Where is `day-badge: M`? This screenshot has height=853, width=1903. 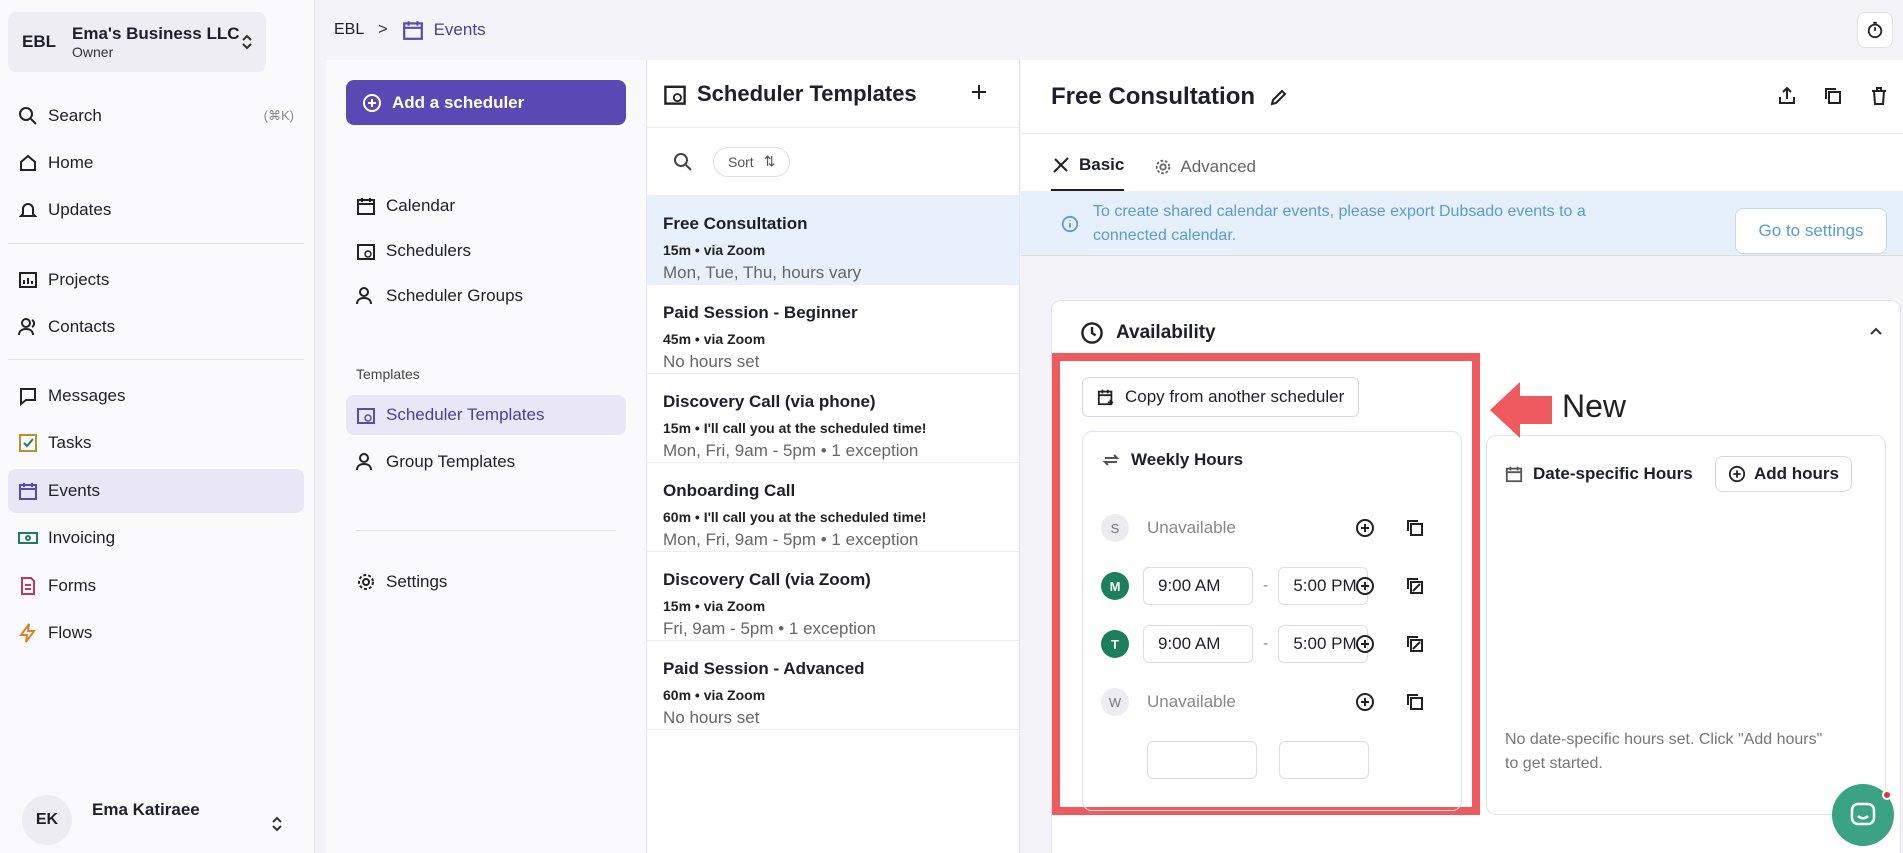 day-badge: M is located at coordinates (1115, 586).